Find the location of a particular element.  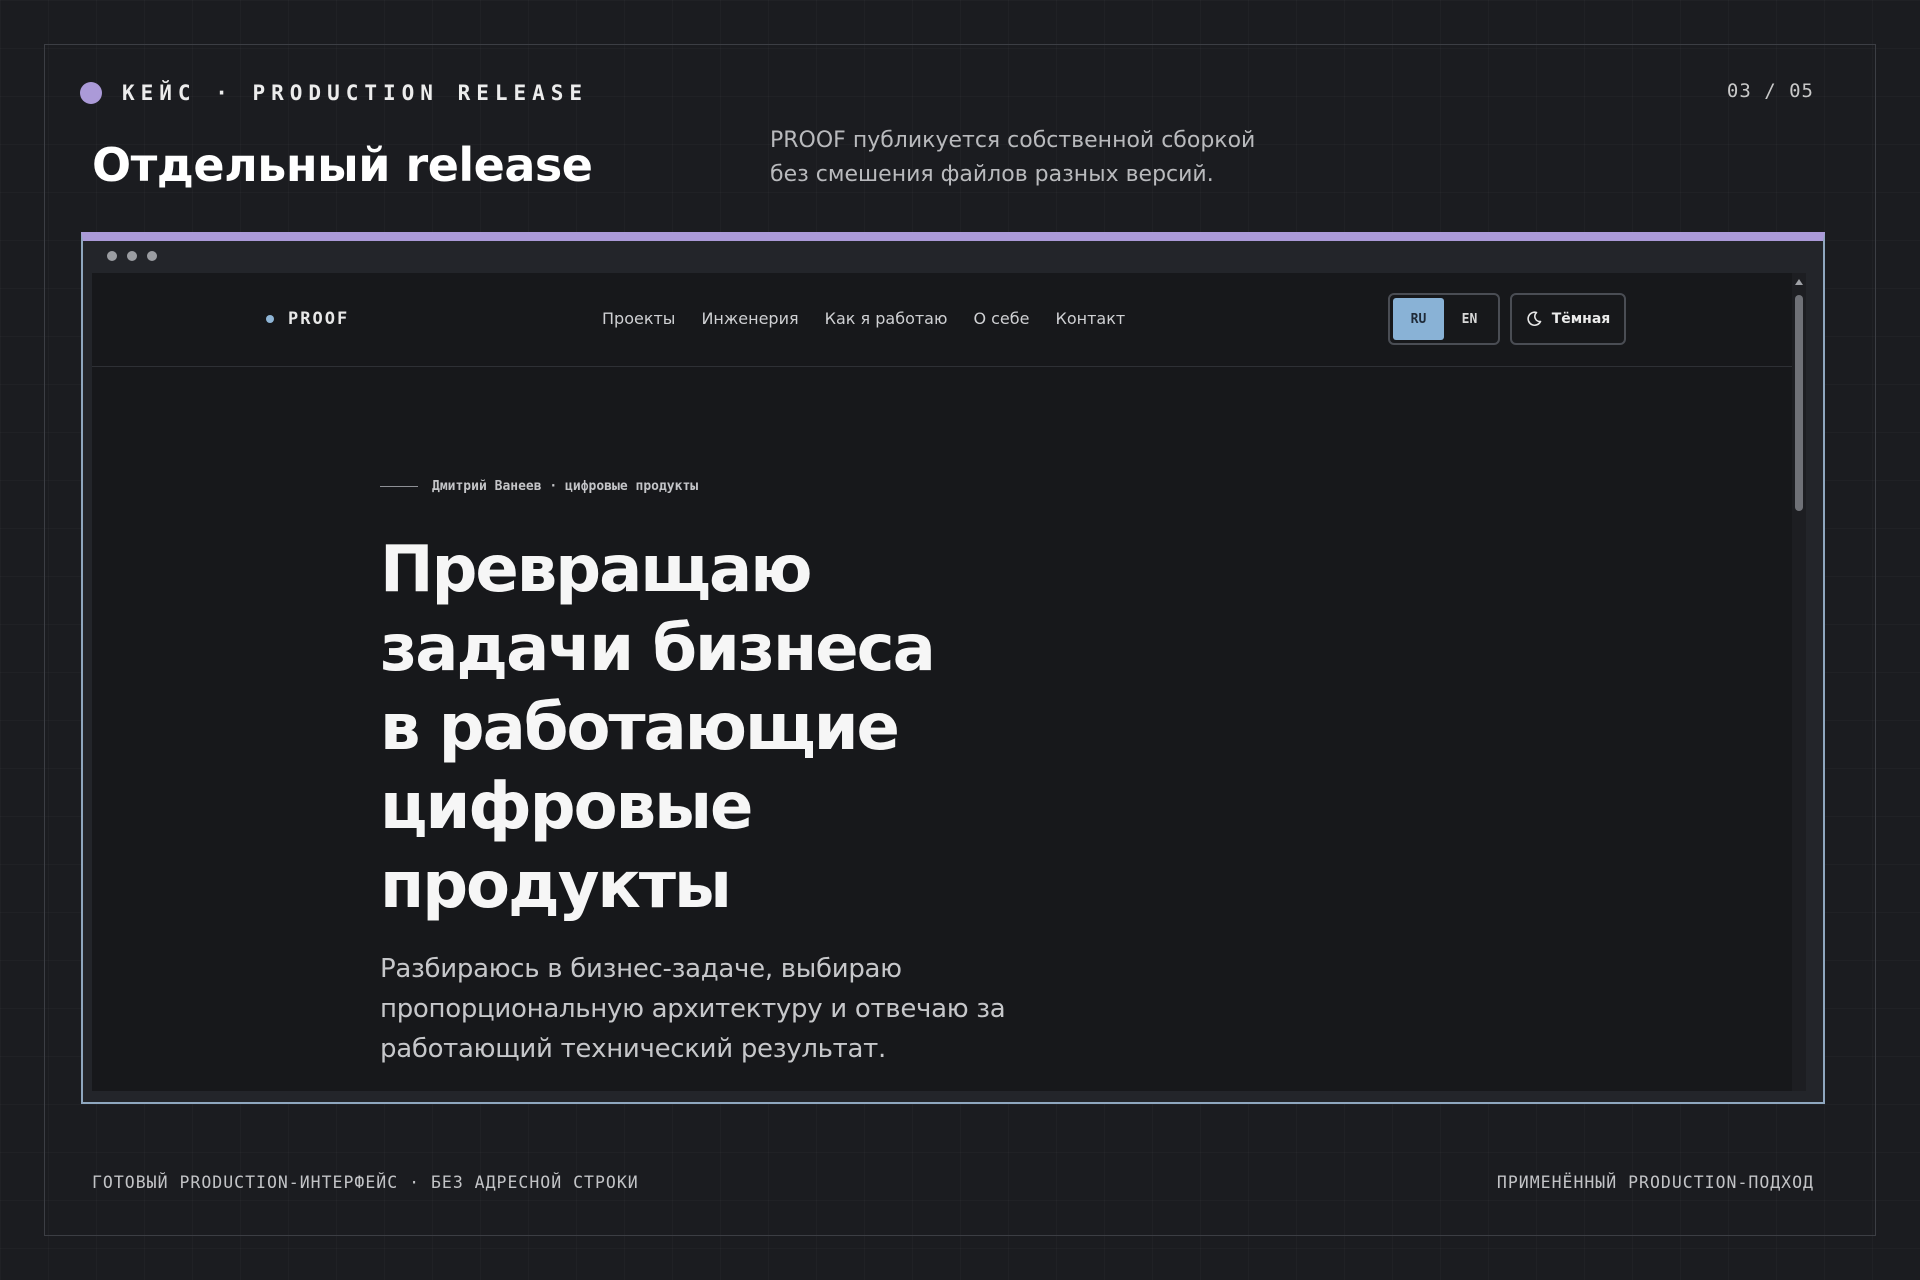

moon-icon is located at coordinates (1534, 319).